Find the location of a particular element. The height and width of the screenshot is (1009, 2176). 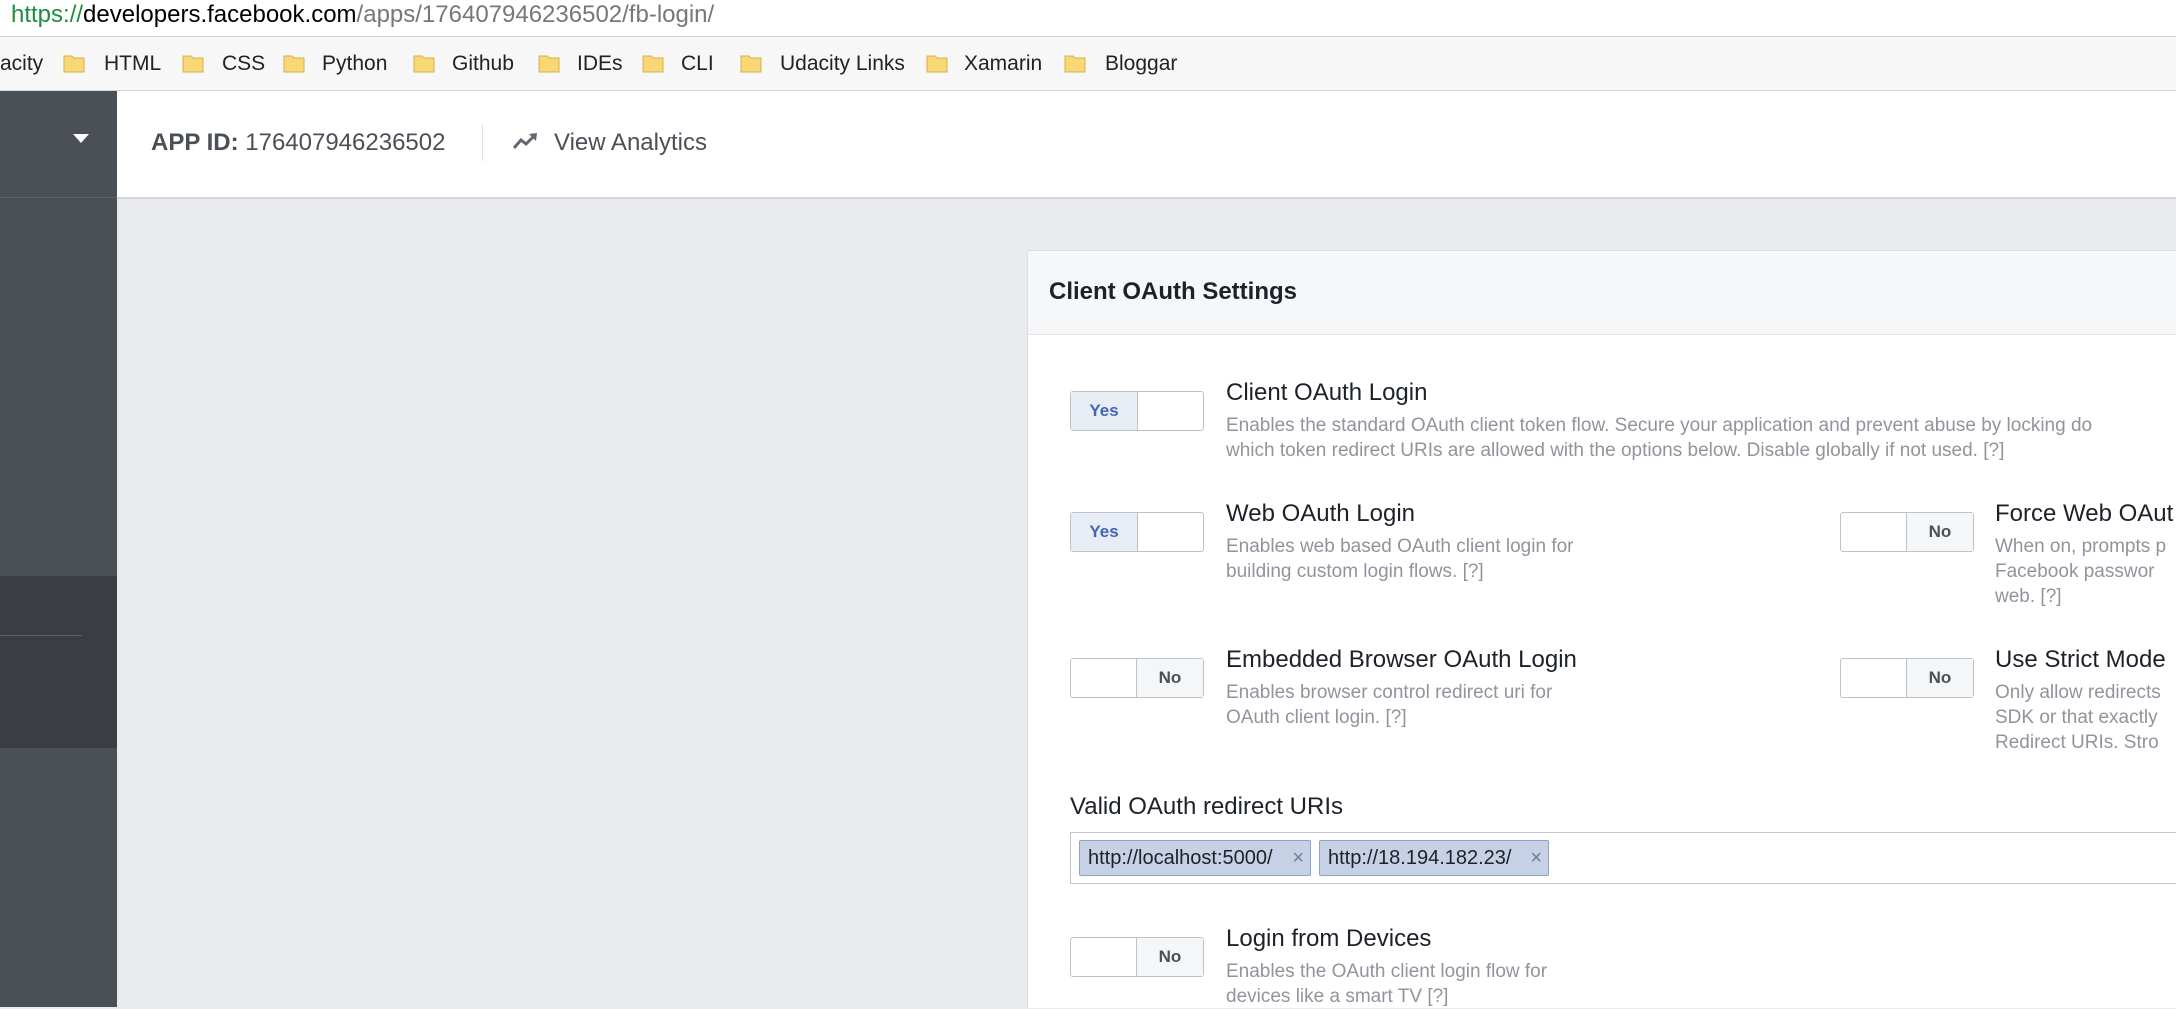

bookmark-bloggar: Bloggar is located at coordinates (1141, 64).